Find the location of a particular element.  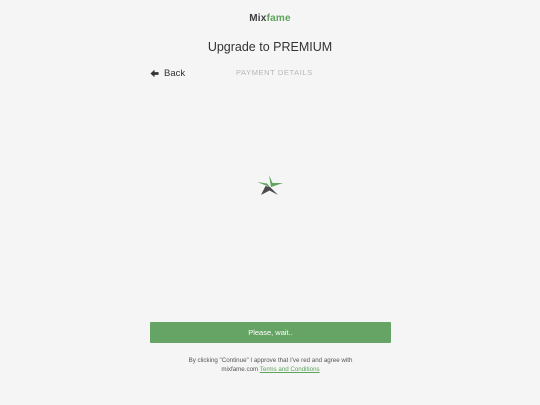

loading-spinner is located at coordinates (270, 185).